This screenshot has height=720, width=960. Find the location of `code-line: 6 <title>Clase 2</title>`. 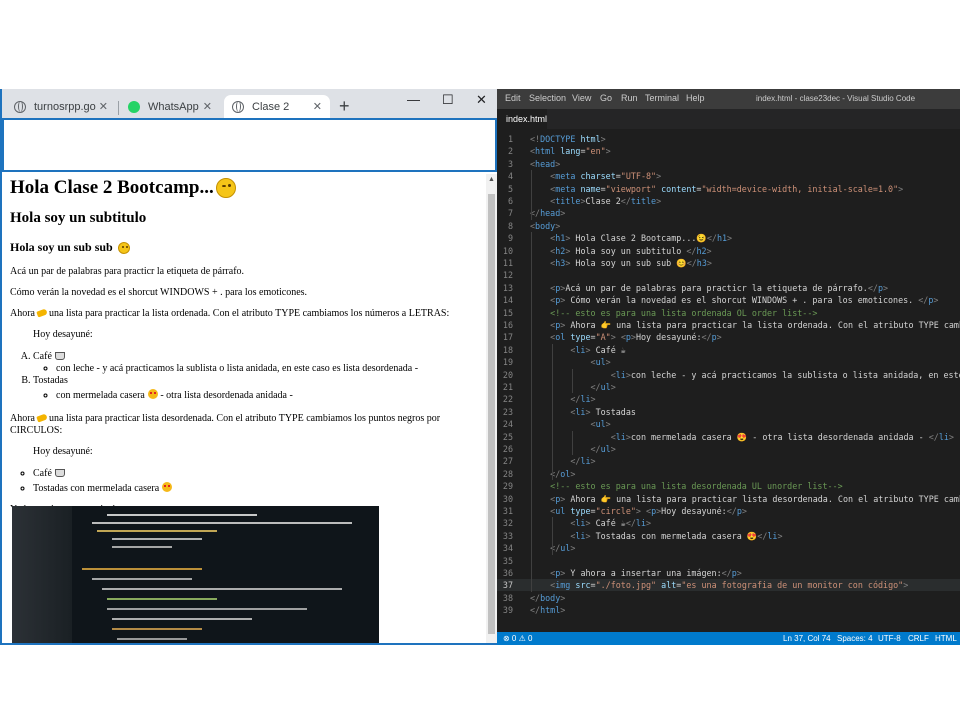

code-line: 6 <title>Clase 2</title> is located at coordinates (728, 201).